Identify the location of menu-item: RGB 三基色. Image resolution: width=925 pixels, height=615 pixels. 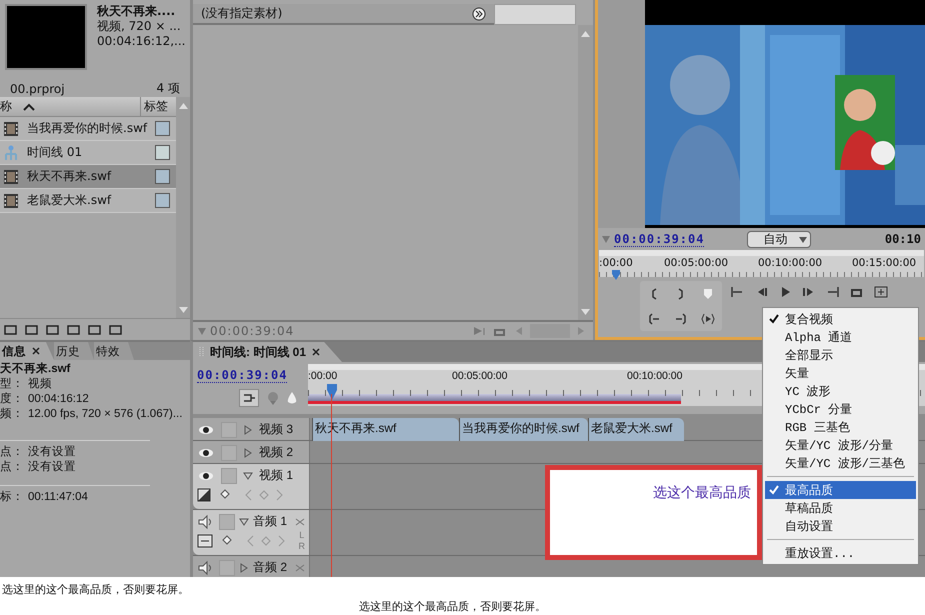
(840, 427).